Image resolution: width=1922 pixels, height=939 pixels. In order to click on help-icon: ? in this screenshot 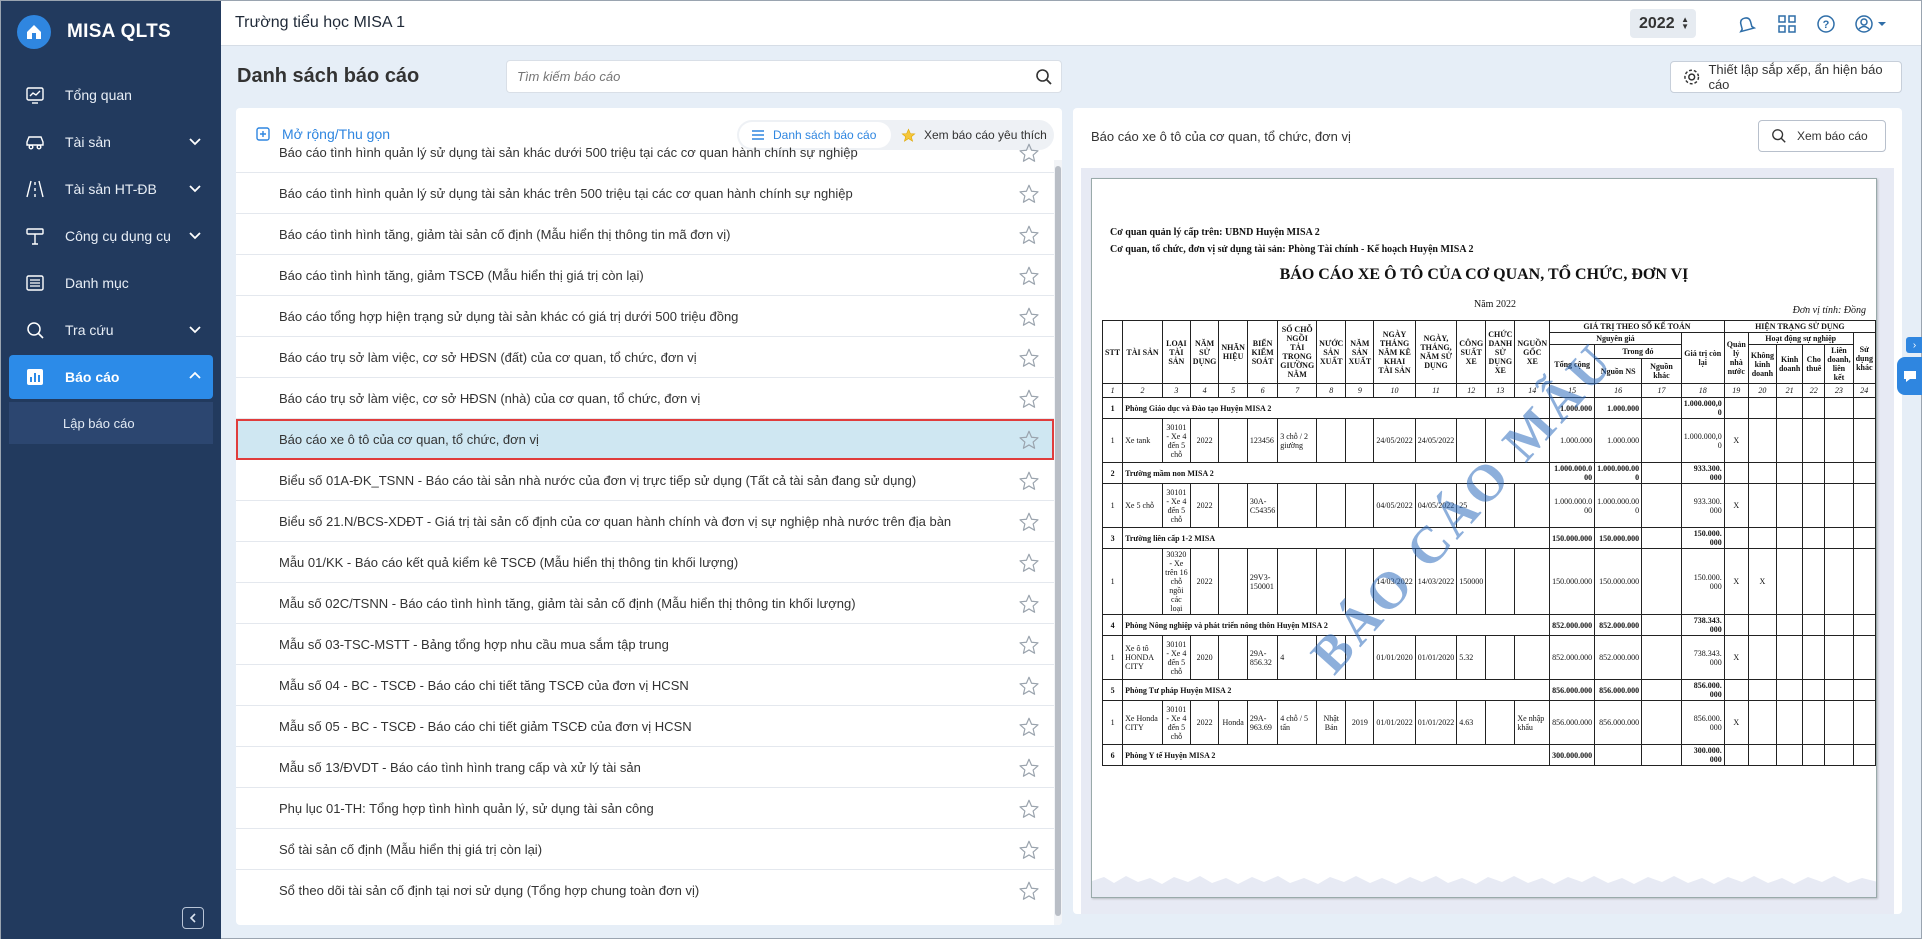, I will do `click(1826, 24)`.